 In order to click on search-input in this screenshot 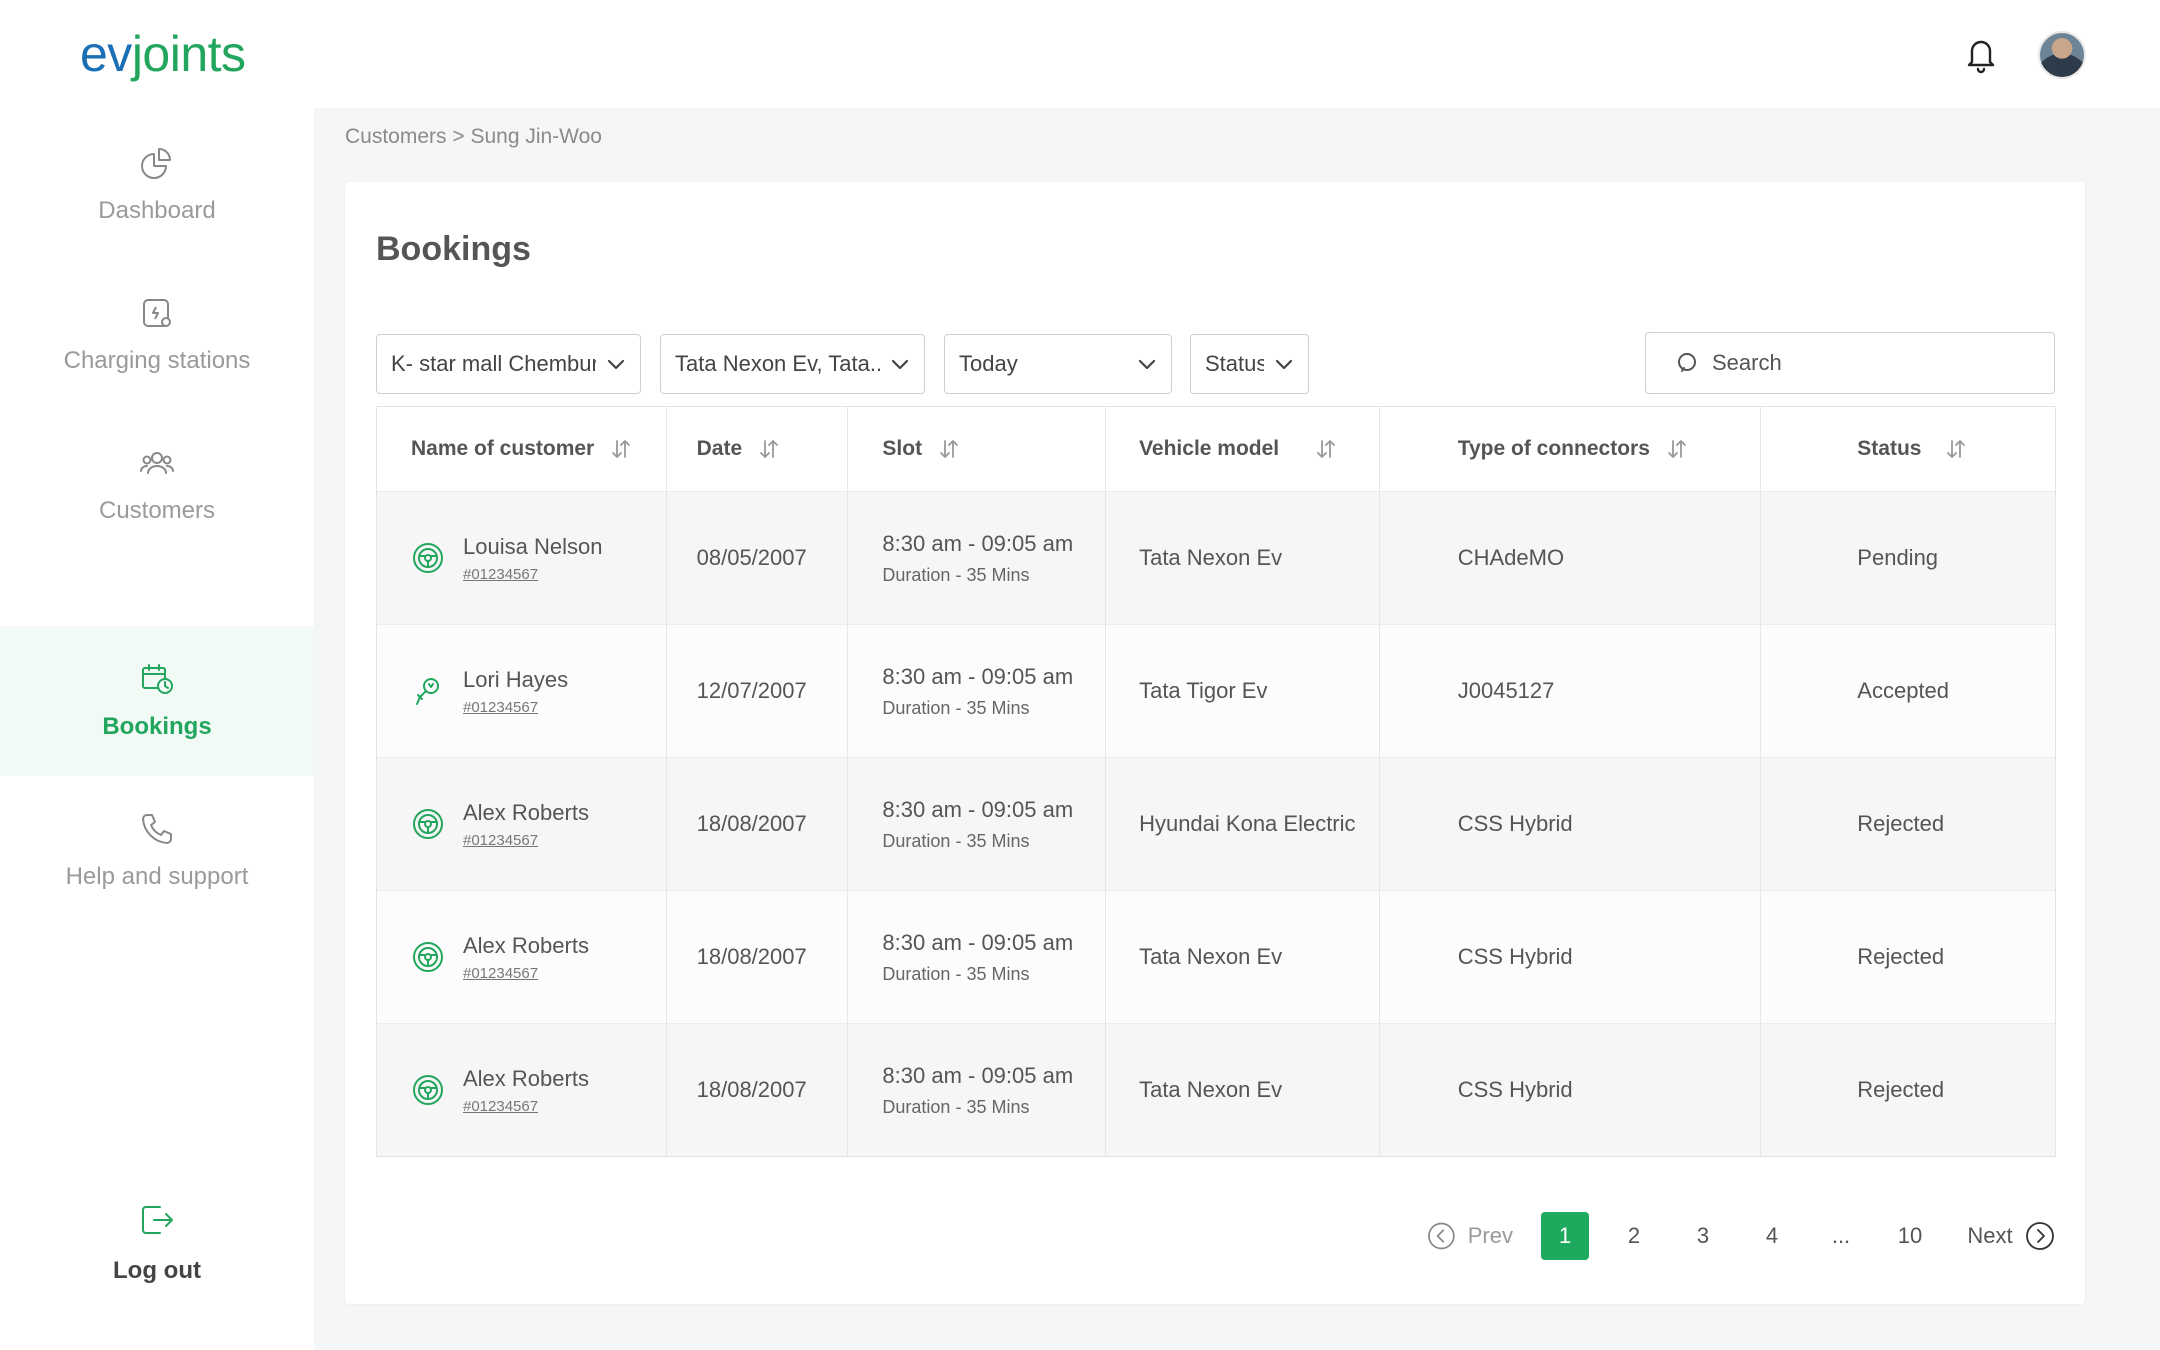, I will do `click(1872, 363)`.